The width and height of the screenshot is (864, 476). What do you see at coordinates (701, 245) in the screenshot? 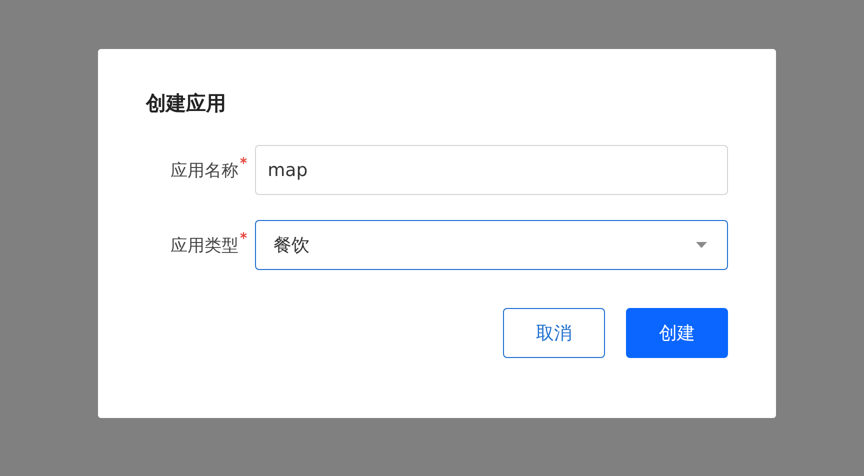
I see `caret-icon` at bounding box center [701, 245].